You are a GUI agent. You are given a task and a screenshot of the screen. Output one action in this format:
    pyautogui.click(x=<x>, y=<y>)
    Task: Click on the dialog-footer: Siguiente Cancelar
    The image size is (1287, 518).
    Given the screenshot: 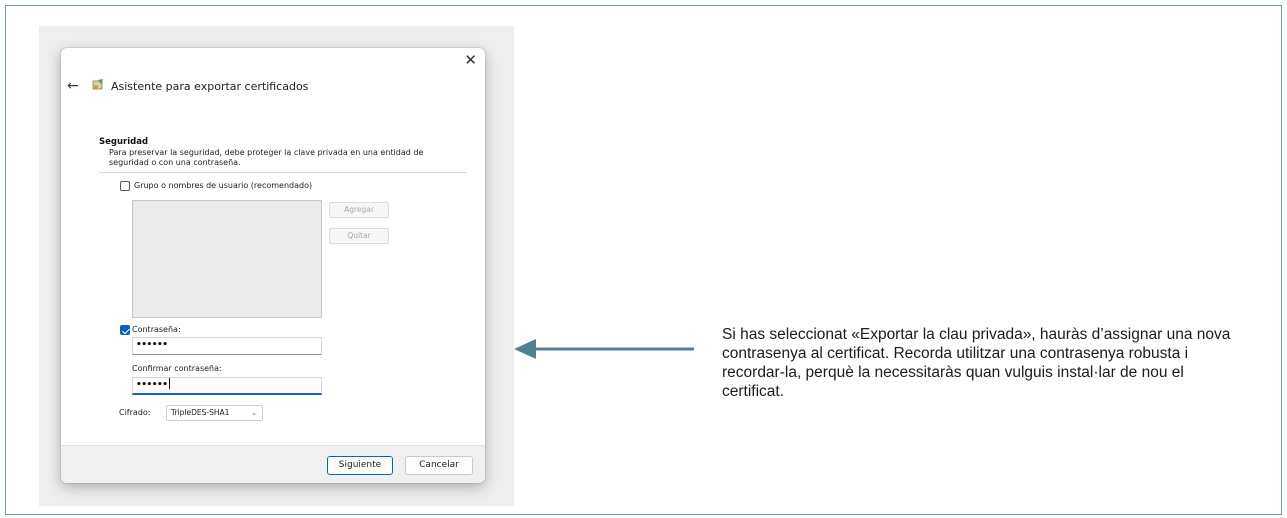 What is the action you would take?
    pyautogui.click(x=273, y=464)
    